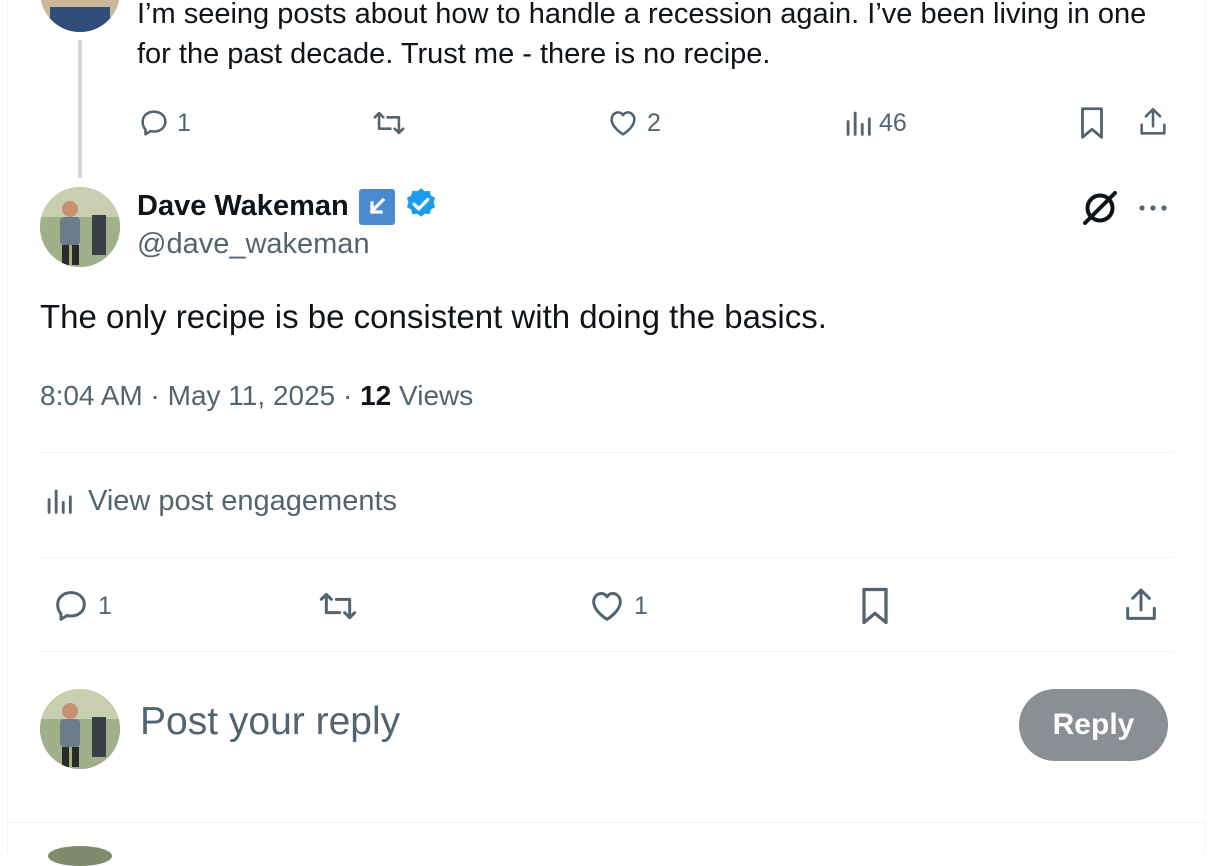  I want to click on more-icon, so click(1153, 210).